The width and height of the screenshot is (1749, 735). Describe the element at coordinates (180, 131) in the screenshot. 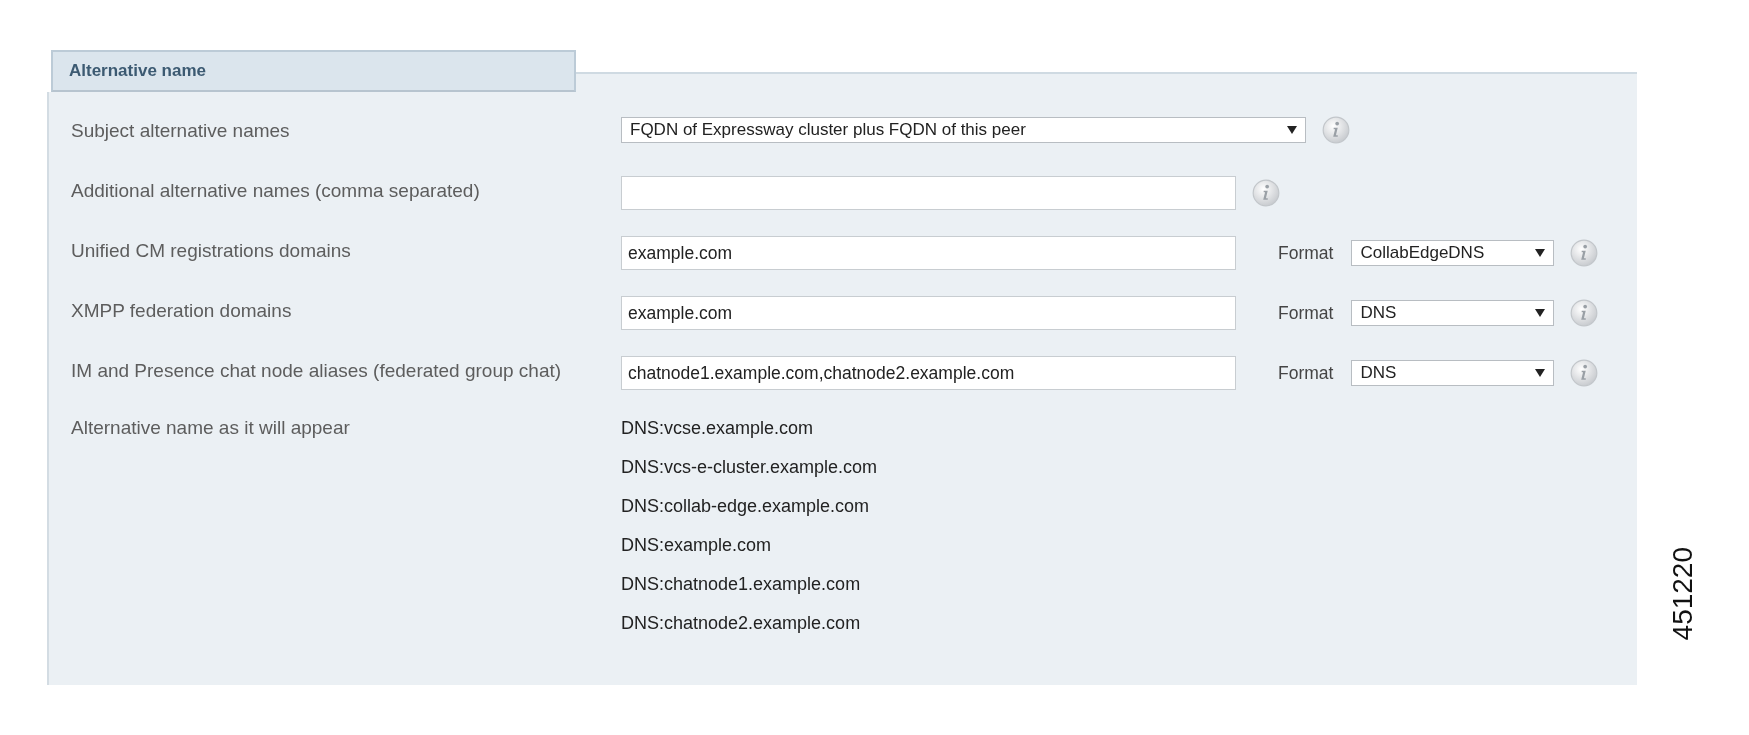

I see `field-label: Subject alternative names` at that location.